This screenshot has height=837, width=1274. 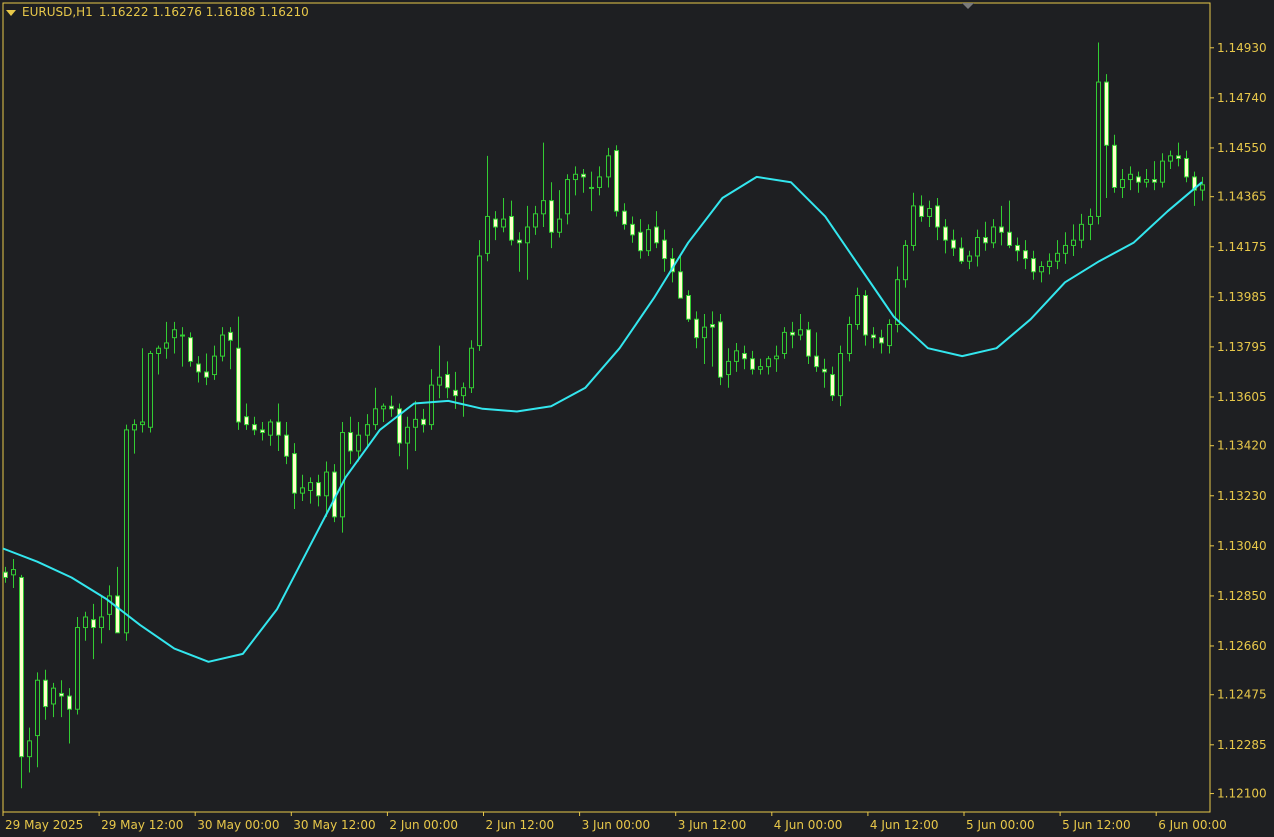 What do you see at coordinates (616, 825) in the screenshot?
I see `x-tick-label: 3 Jun 00:00` at bounding box center [616, 825].